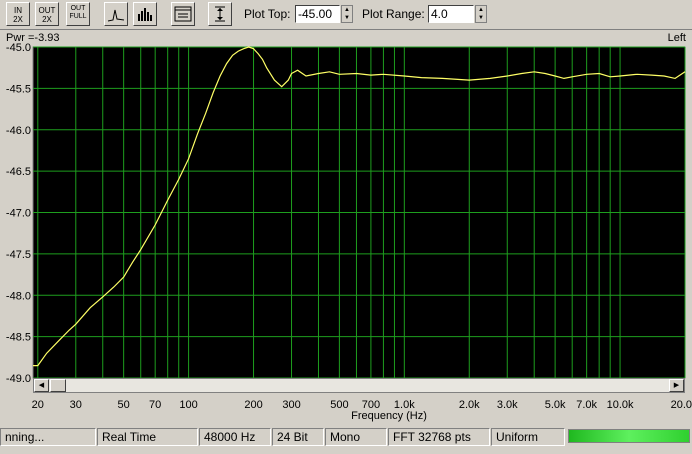 The image size is (692, 454). I want to click on x-tick-label: 70, so click(155, 405).